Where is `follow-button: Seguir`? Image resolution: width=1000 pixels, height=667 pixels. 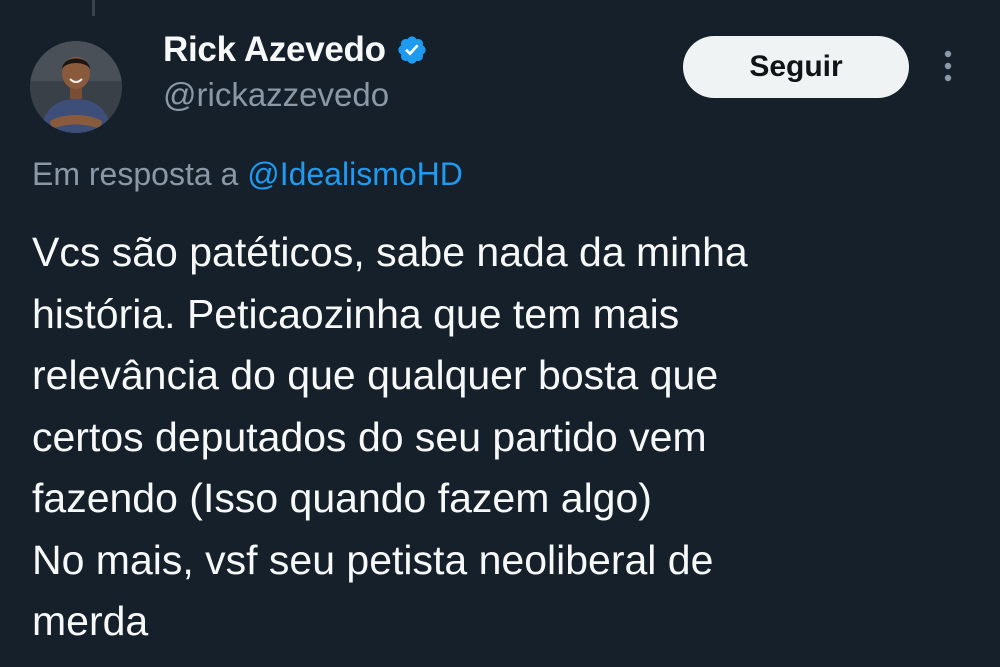 follow-button: Seguir is located at coordinates (796, 67).